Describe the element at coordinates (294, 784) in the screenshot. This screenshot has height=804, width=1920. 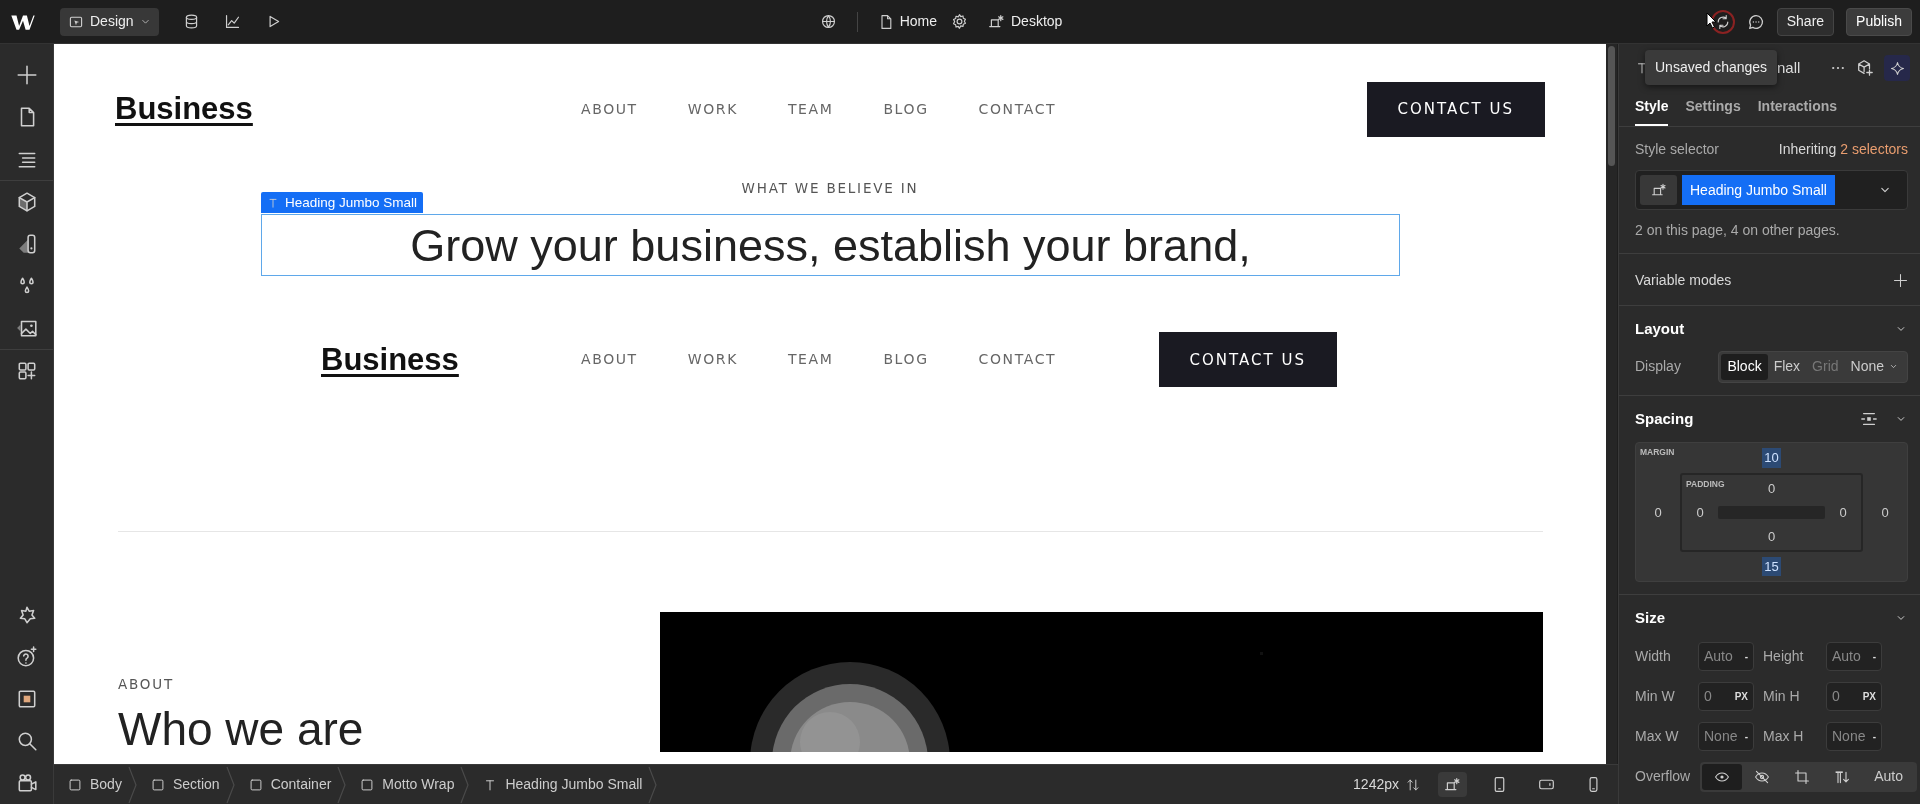
I see `breadcrumb: Container` at that location.